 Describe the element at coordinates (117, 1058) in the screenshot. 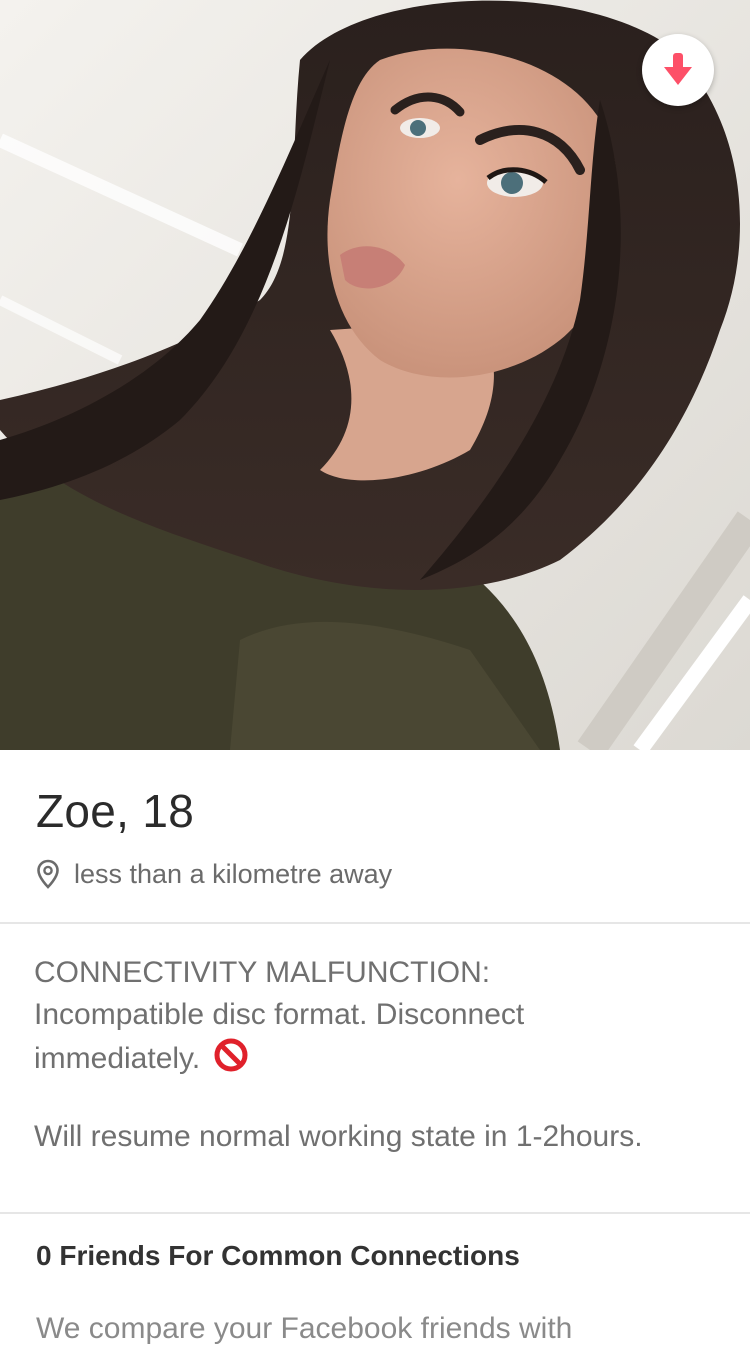

I see `bio-line-text: immediately.` at that location.